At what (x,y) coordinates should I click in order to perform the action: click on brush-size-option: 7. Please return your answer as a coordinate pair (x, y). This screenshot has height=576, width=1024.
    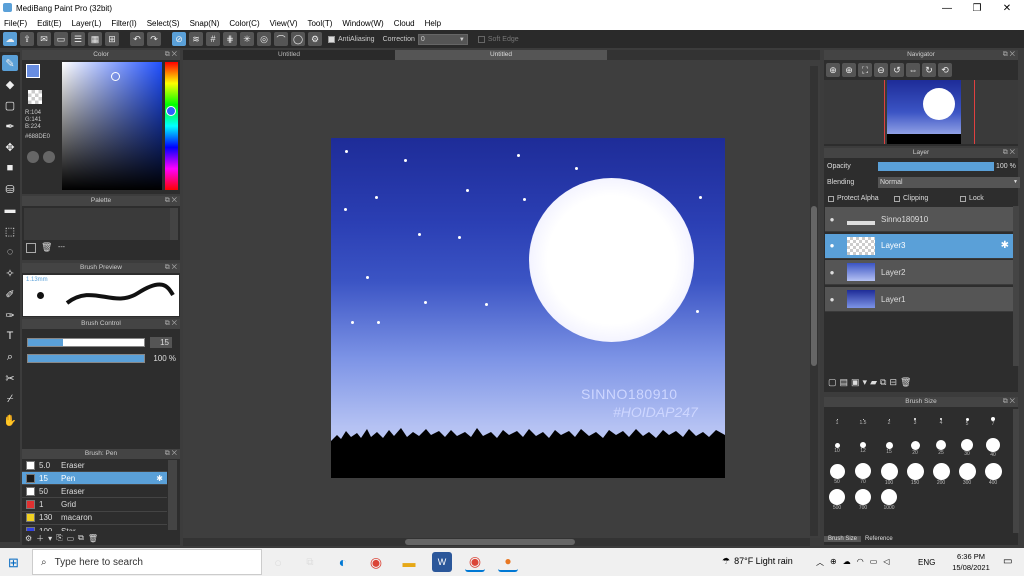
    Looking at the image, I should click on (993, 422).